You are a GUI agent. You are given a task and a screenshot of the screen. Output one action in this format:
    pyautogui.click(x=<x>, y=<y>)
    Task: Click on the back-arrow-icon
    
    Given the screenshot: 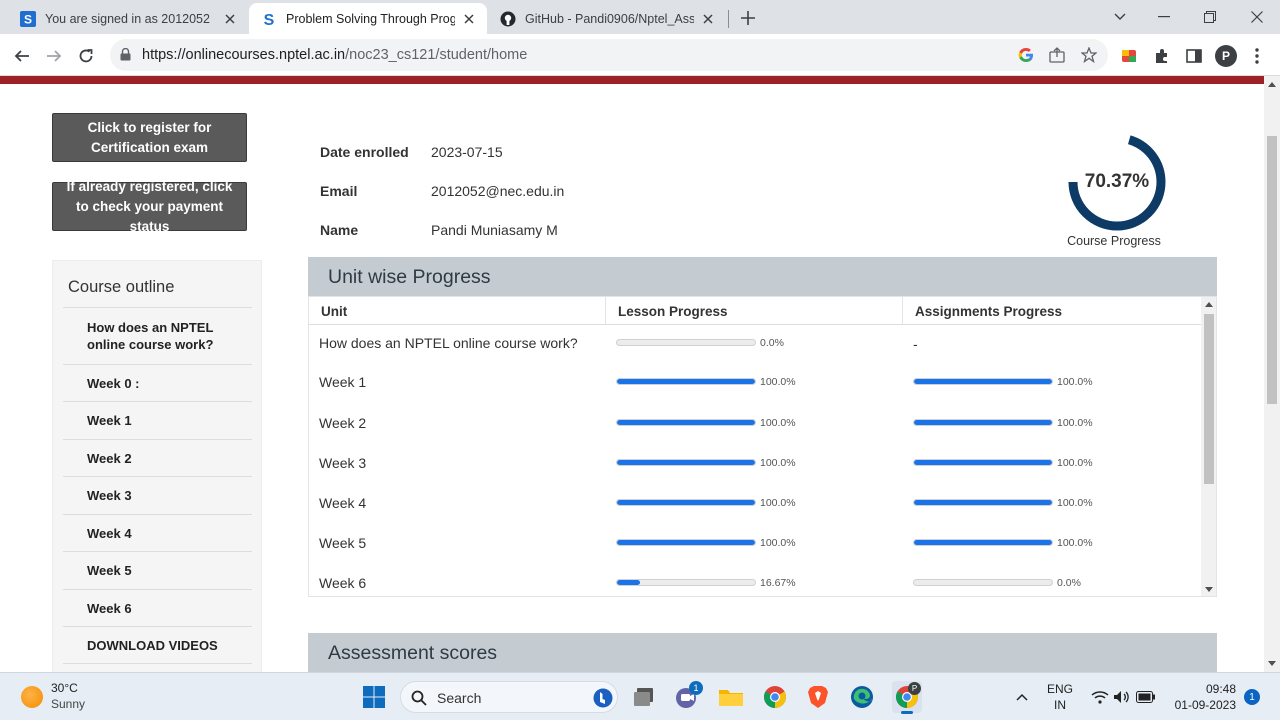 What is the action you would take?
    pyautogui.click(x=22, y=56)
    